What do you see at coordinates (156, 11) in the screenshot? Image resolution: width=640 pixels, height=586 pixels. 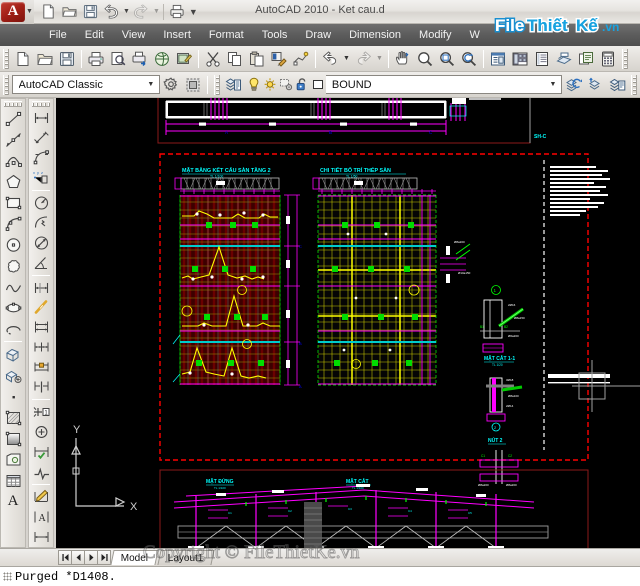 I see `qat-redo-dropdown-icon: ▼` at bounding box center [156, 11].